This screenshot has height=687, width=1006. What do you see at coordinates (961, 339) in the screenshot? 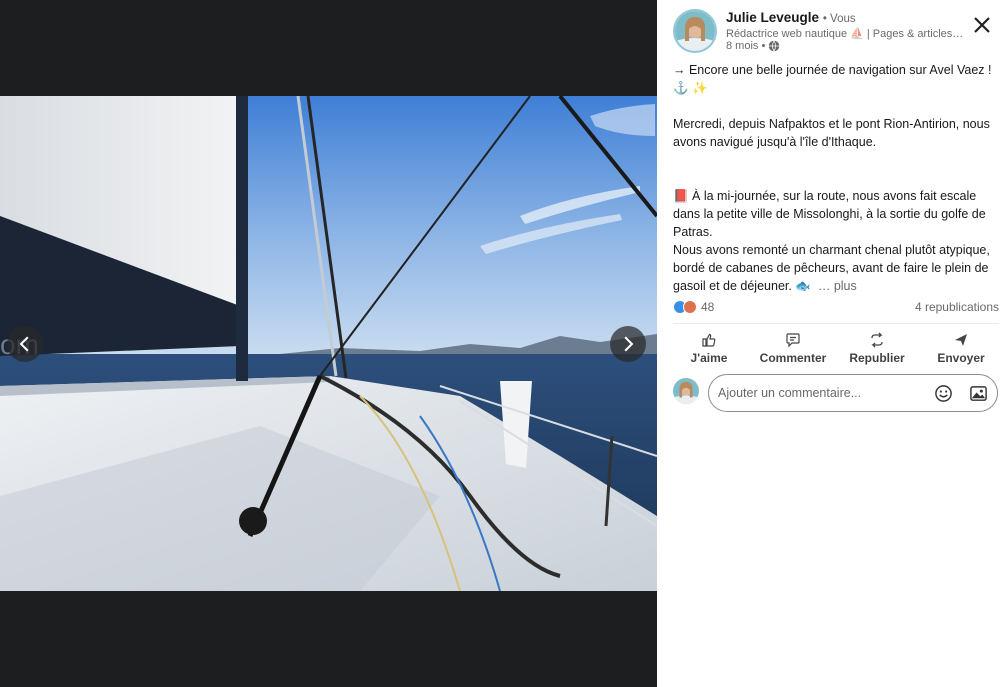
I see `send-icon` at bounding box center [961, 339].